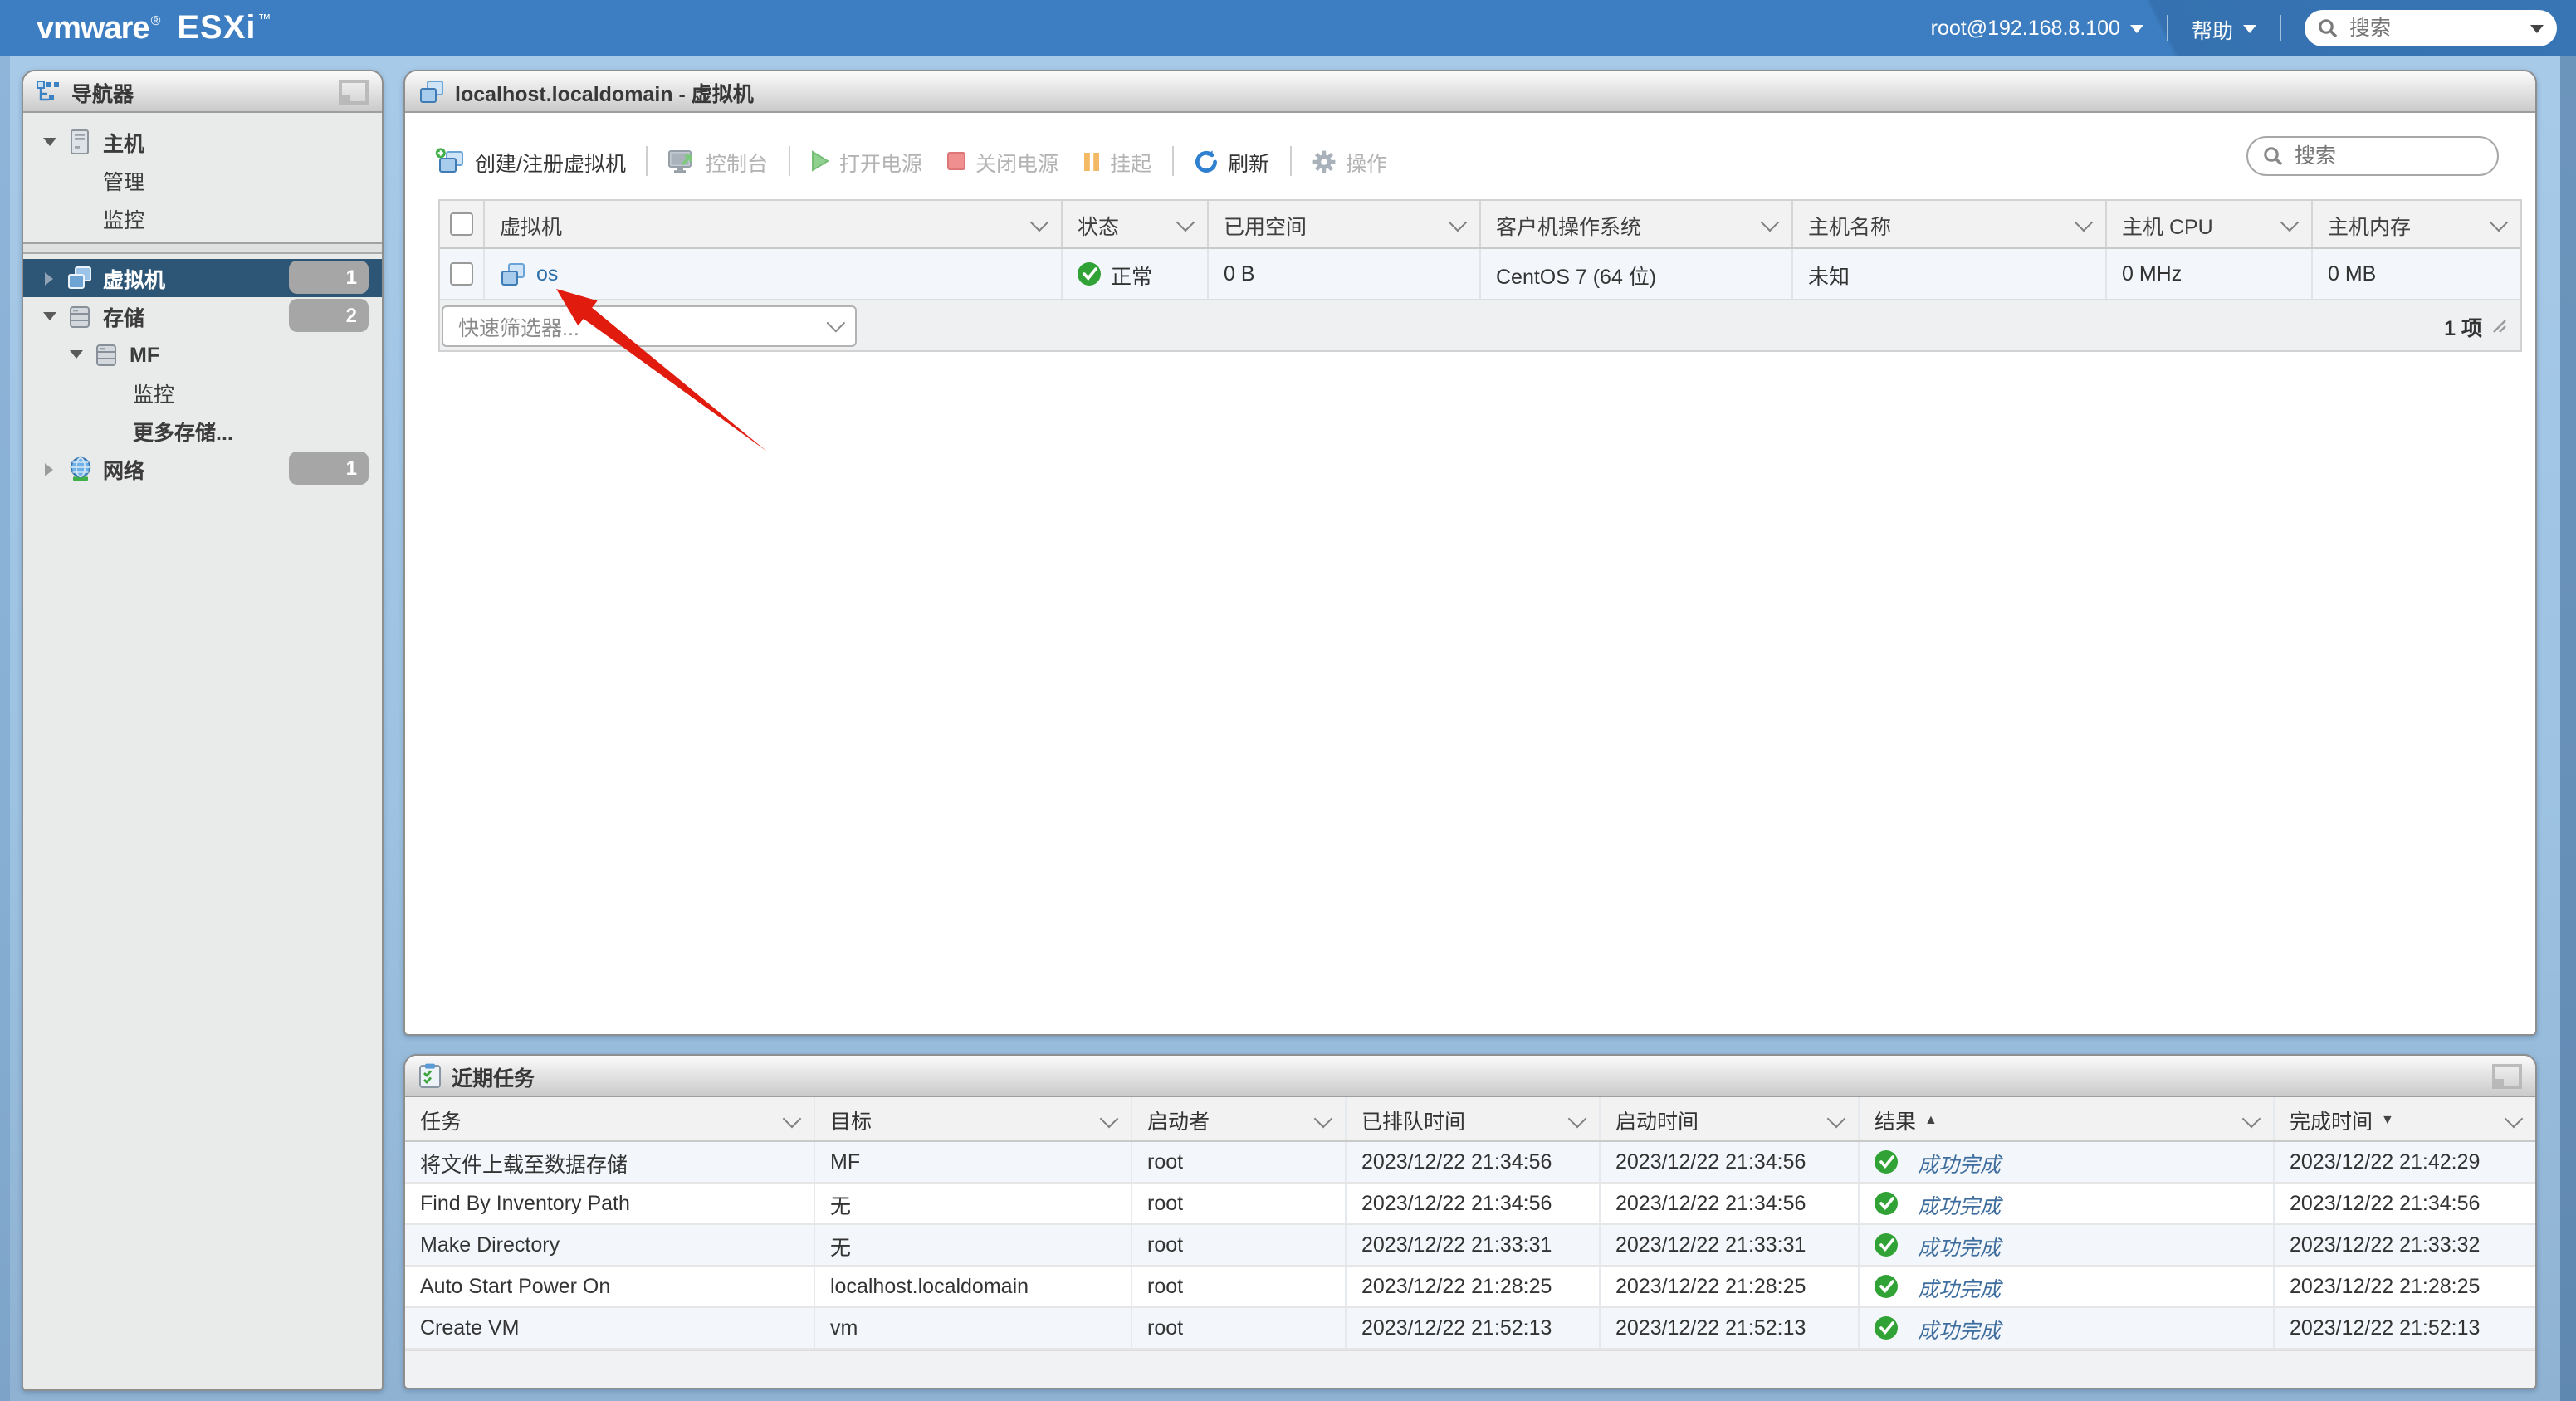 The image size is (2576, 1401). I want to click on global-search-input, so click(2434, 28).